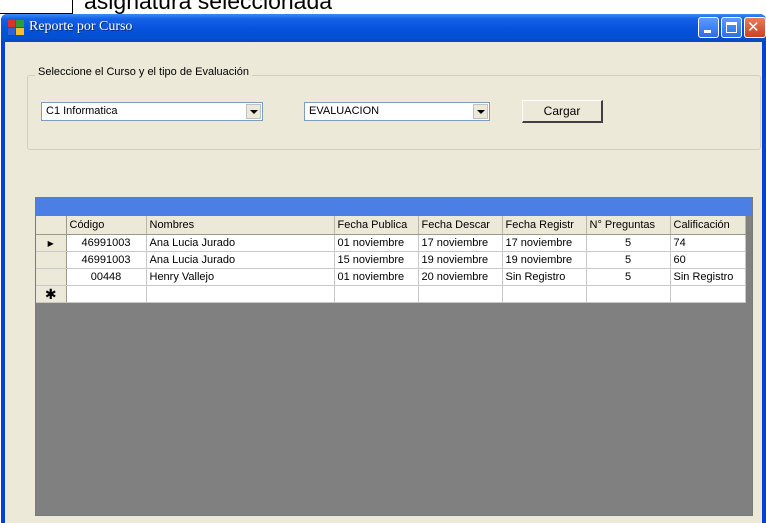 This screenshot has width=766, height=523. I want to click on cell-fecha-registro: 19 noviembre, so click(544, 260).